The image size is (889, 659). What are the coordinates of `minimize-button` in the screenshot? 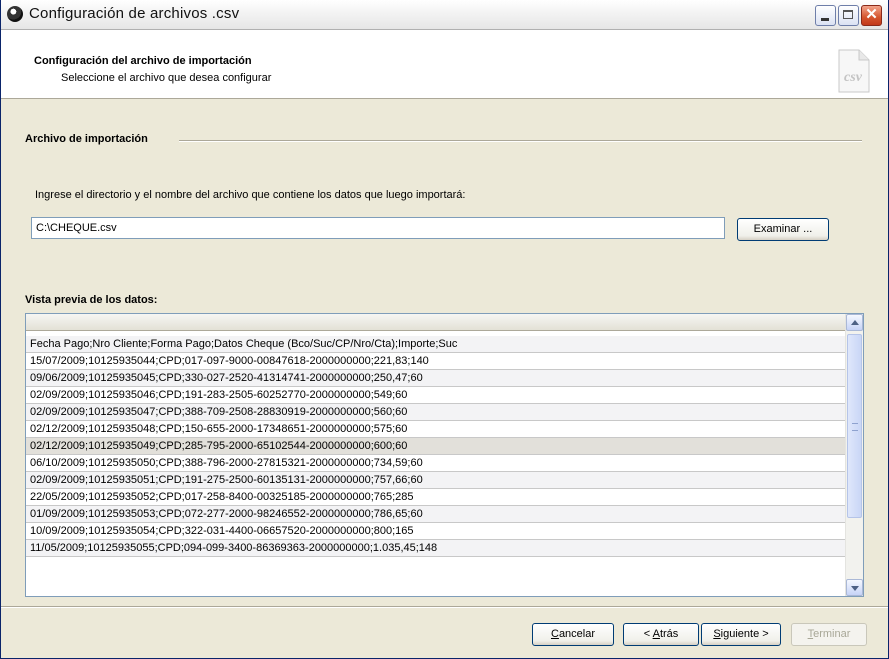 It's located at (825, 15).